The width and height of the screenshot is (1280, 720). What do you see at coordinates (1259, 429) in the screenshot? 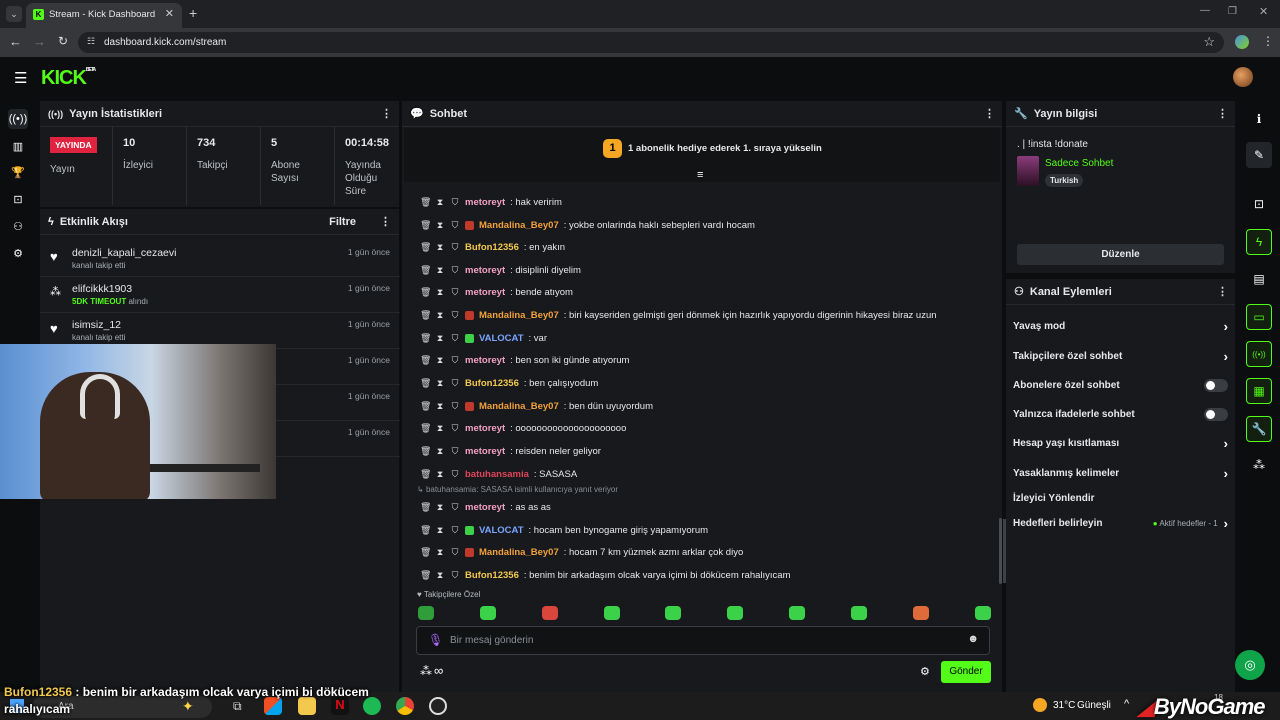
I see `wrench-rail-icon: 🔧` at bounding box center [1259, 429].